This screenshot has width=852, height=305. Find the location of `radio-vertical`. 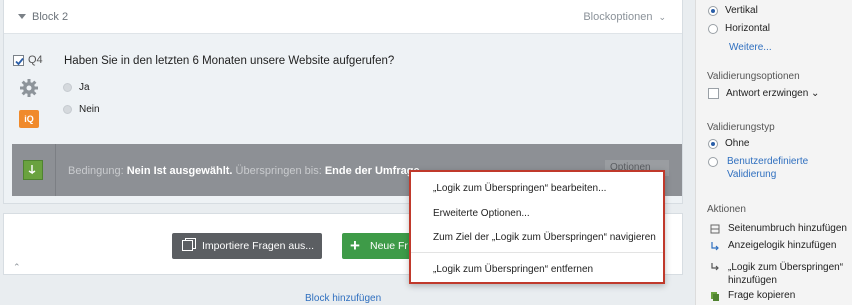

radio-vertical is located at coordinates (713, 11).